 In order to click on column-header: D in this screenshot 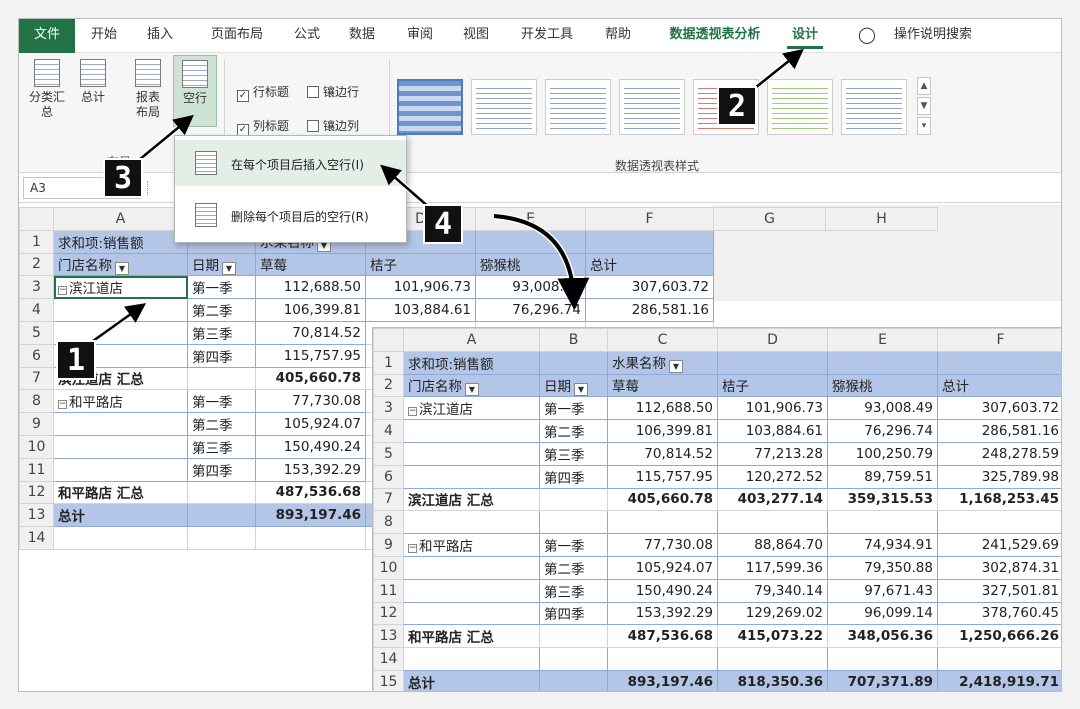, I will do `click(772, 340)`.